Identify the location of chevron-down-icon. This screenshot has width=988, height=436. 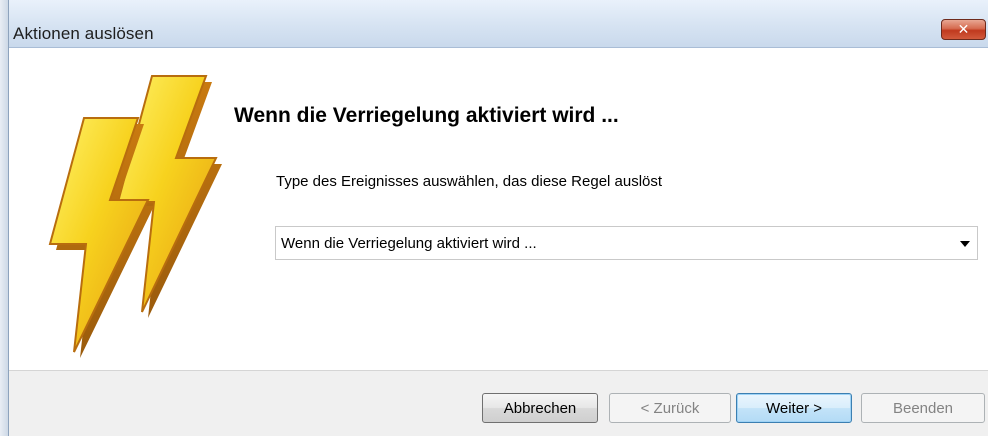
(965, 244).